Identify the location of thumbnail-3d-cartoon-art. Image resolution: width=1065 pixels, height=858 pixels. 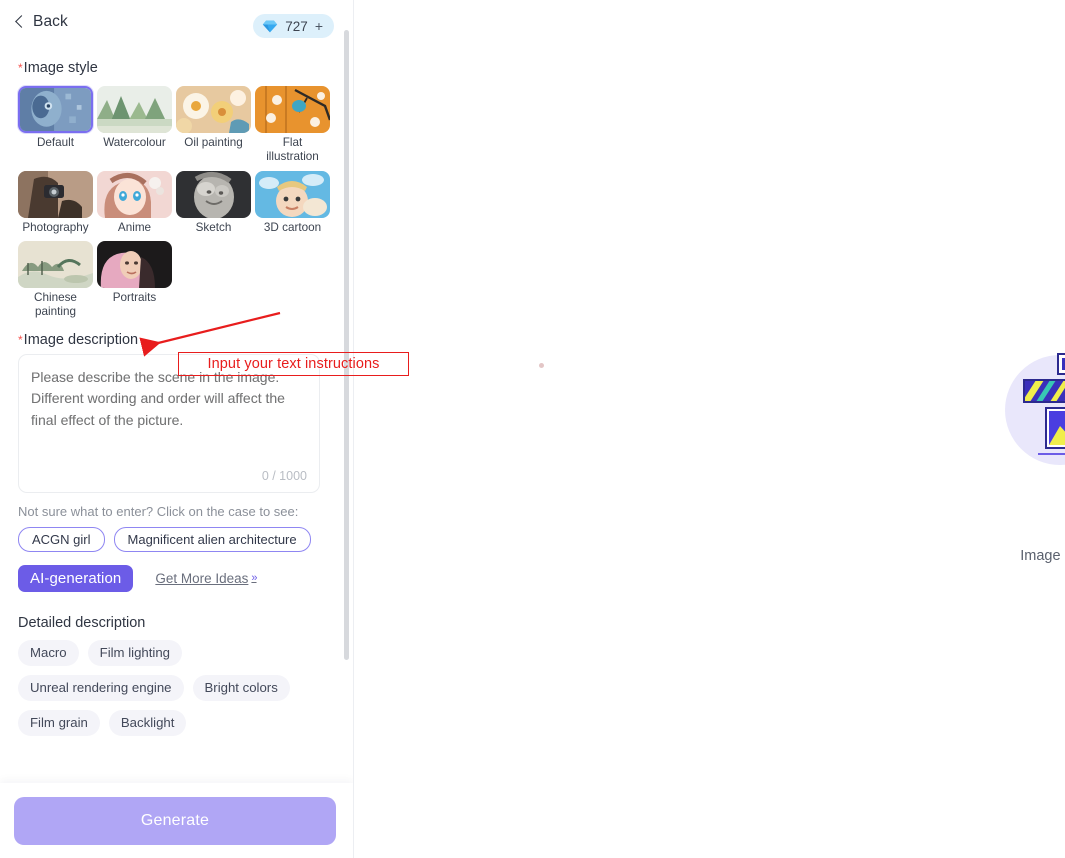
(292, 194).